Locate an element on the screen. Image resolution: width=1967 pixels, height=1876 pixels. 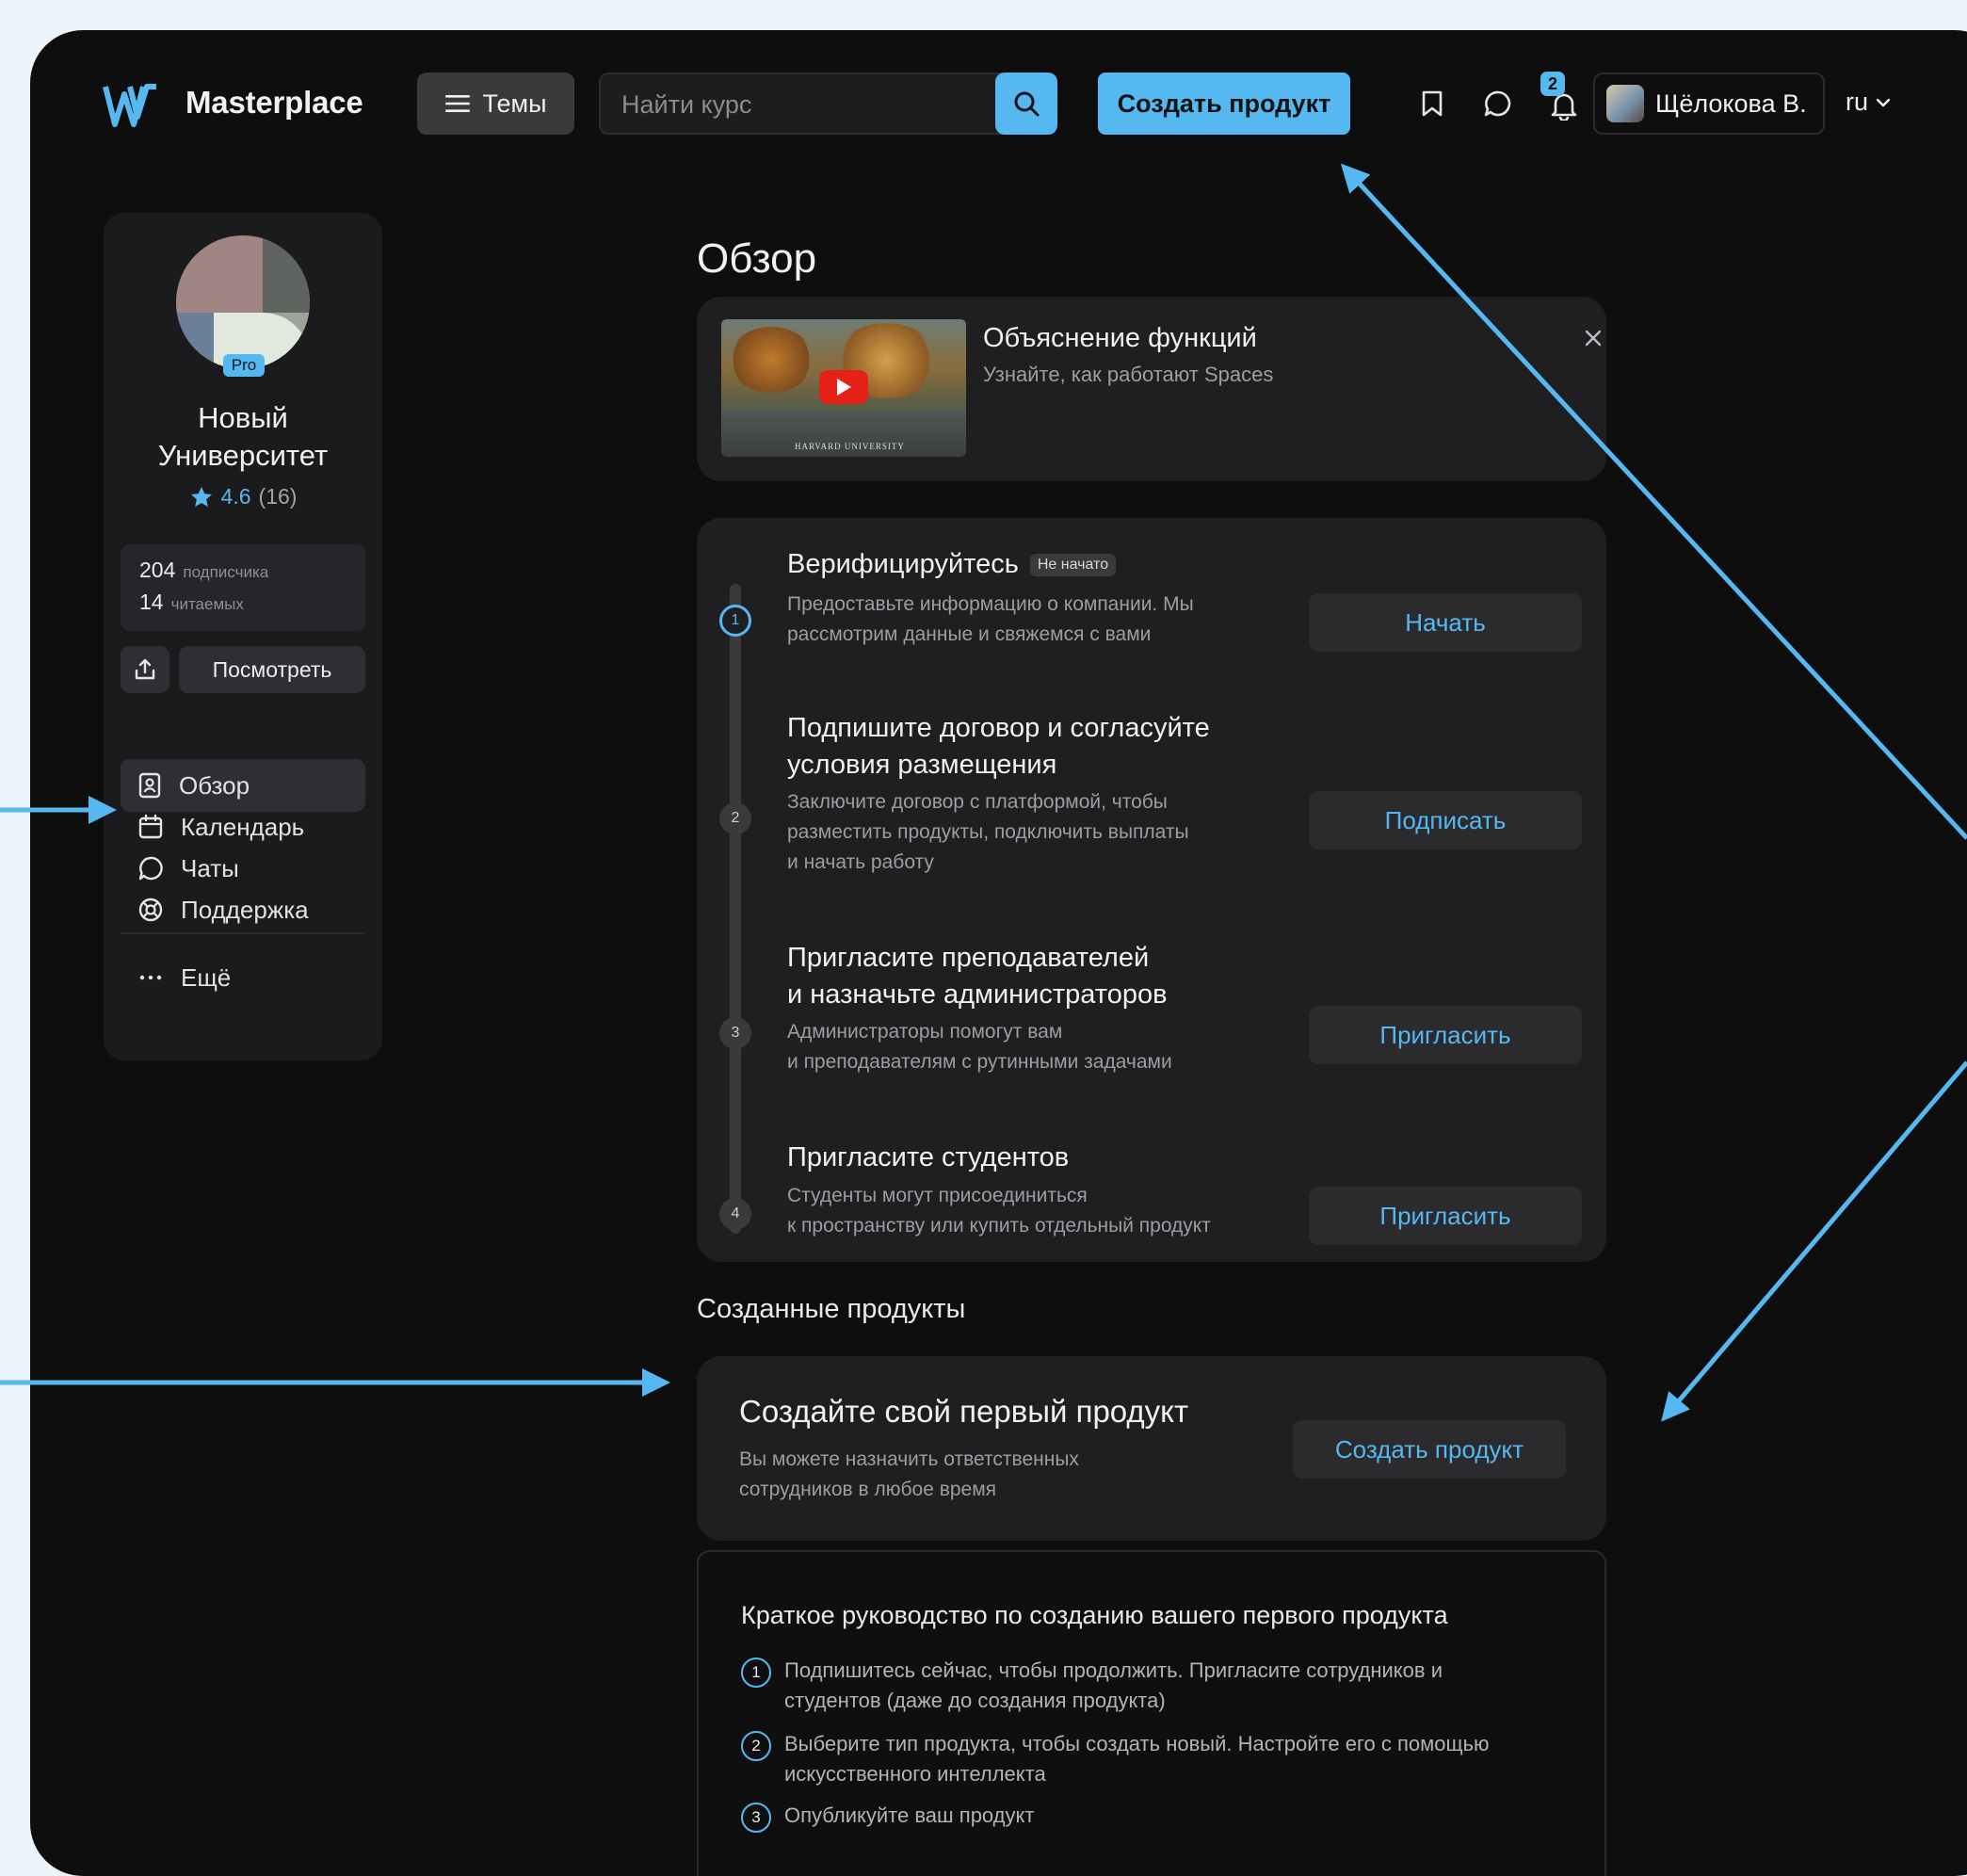
rating-count: (16) is located at coordinates (278, 496).